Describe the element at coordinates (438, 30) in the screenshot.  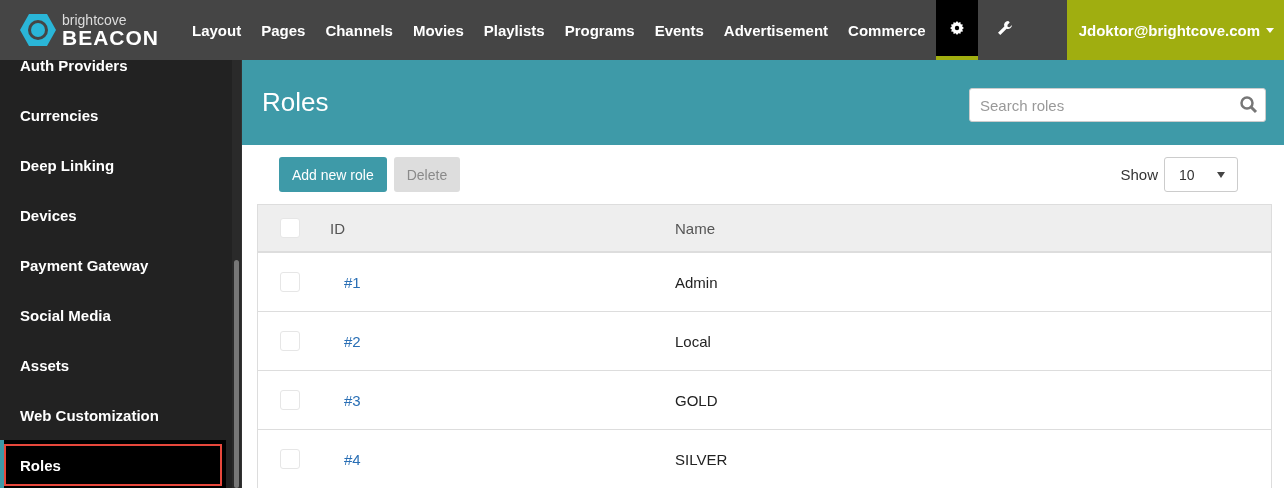
I see `nav-tab: Movies` at that location.